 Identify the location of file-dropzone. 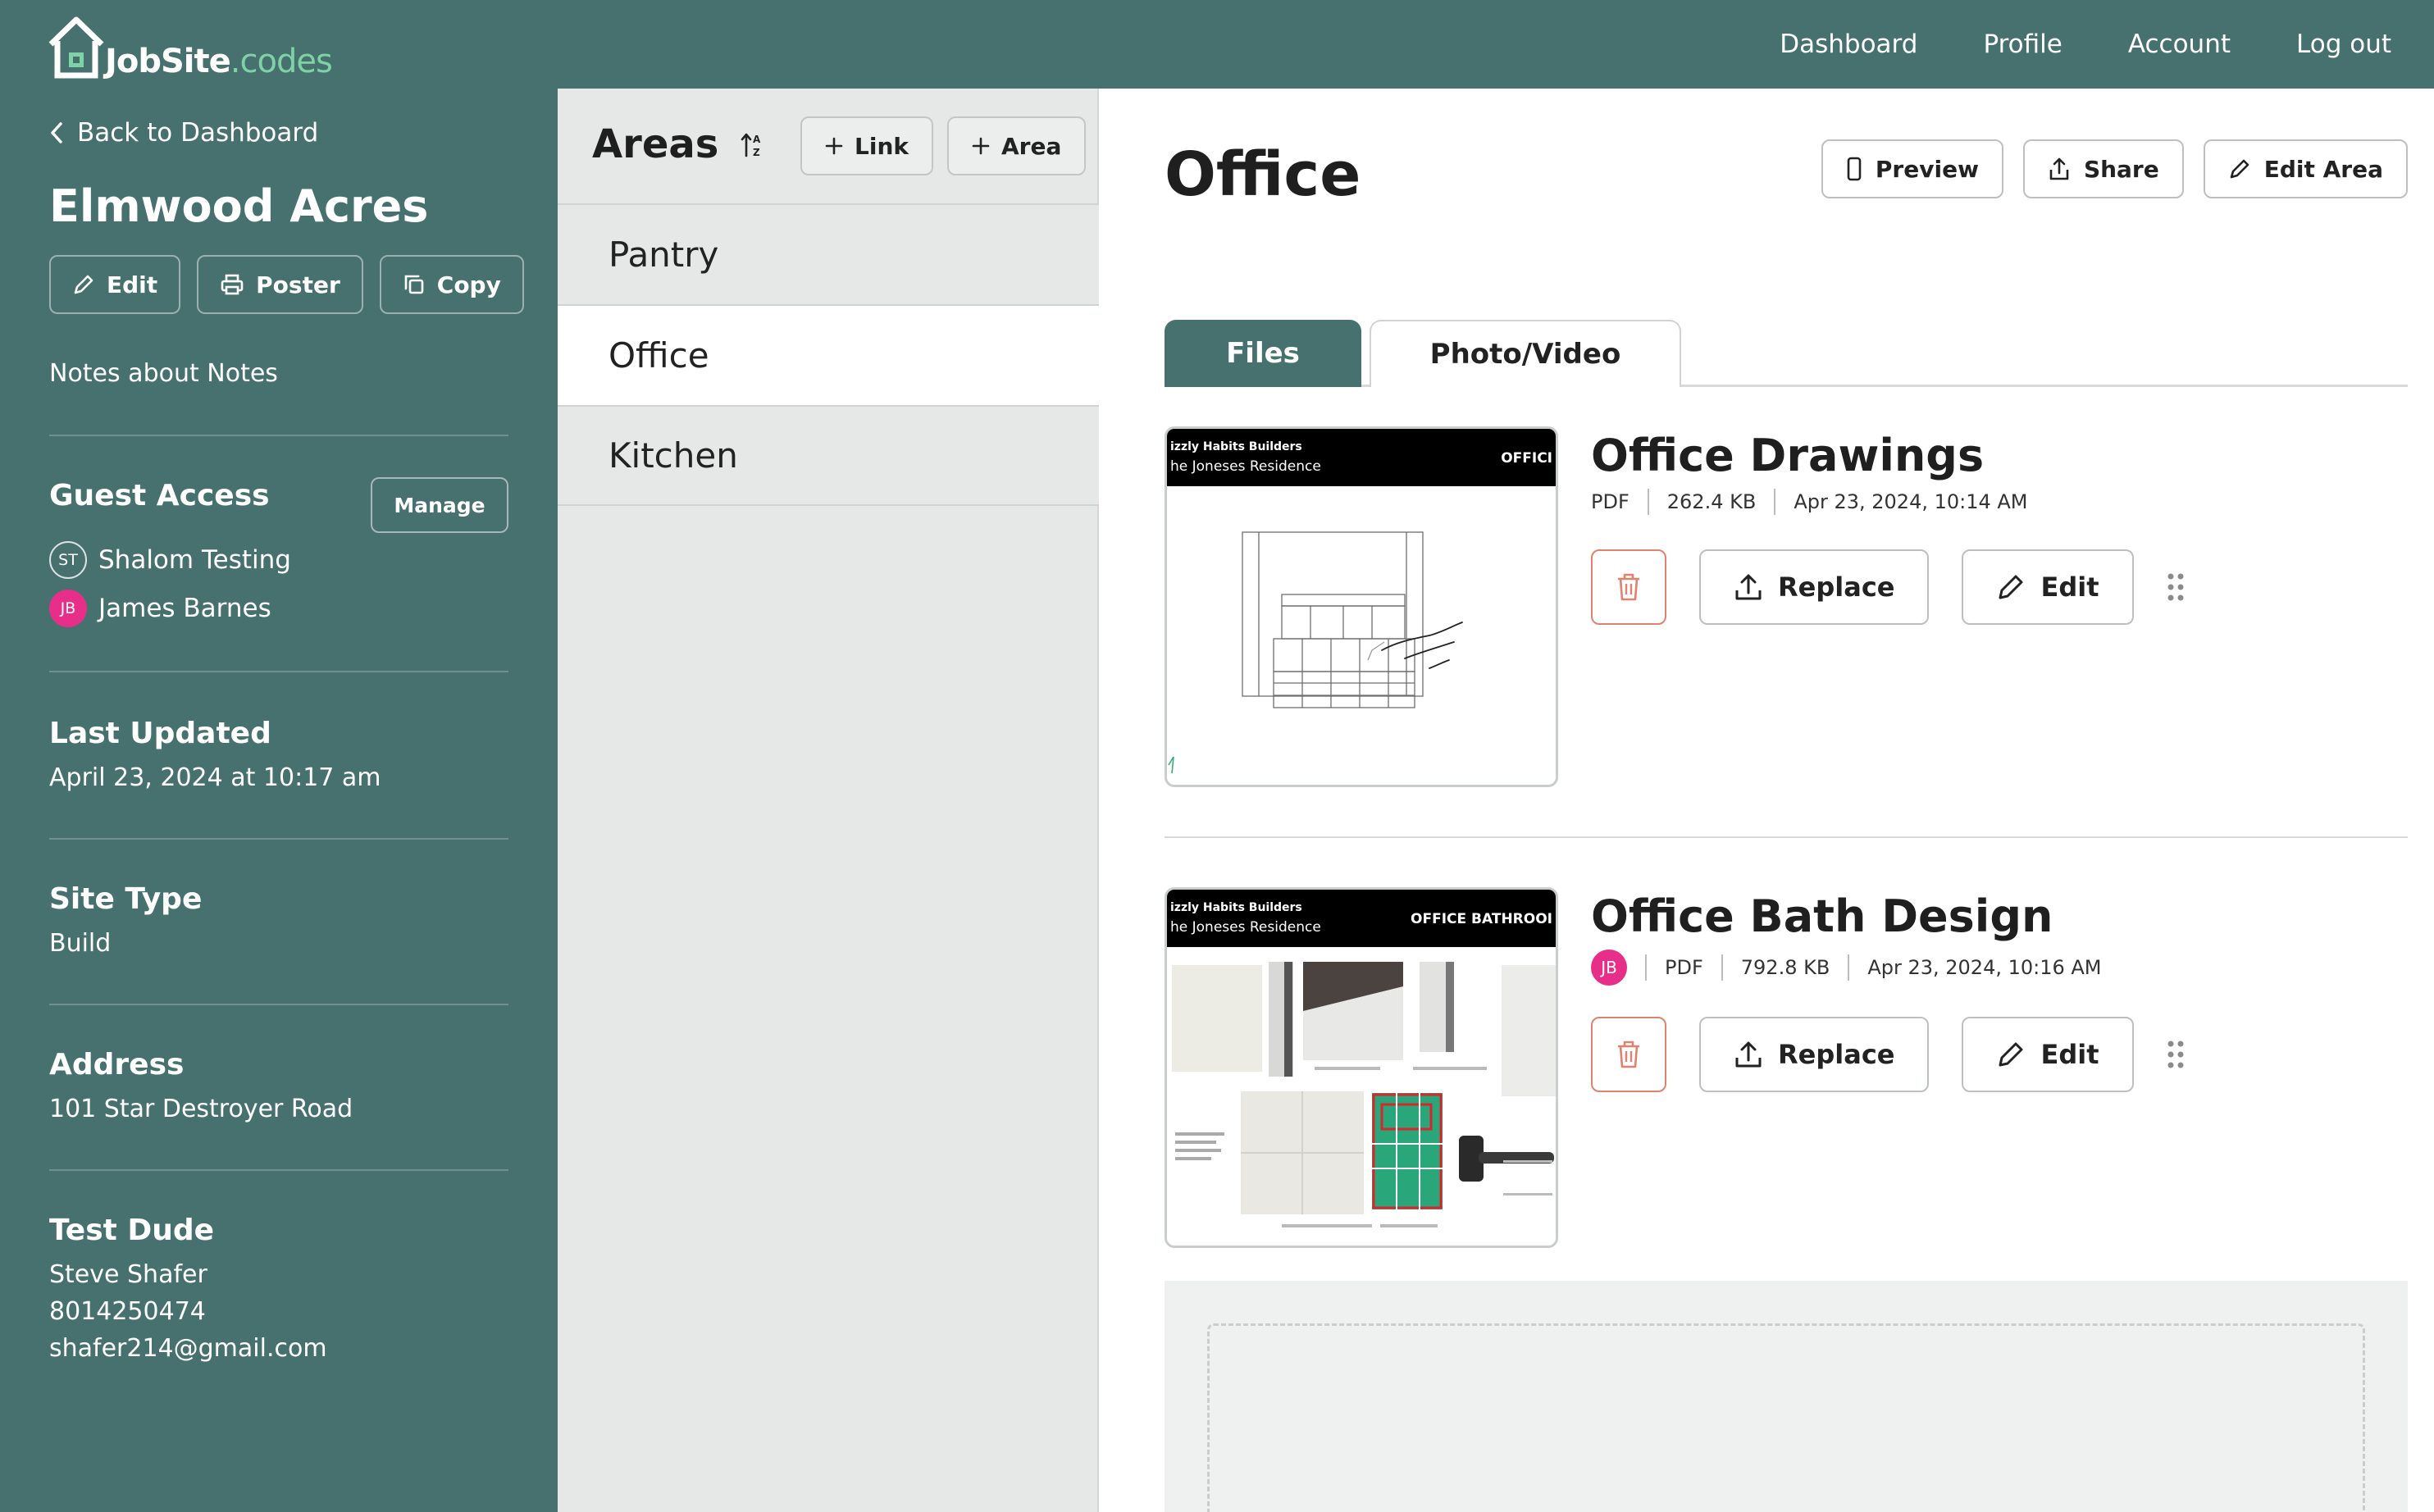
(1786, 1396).